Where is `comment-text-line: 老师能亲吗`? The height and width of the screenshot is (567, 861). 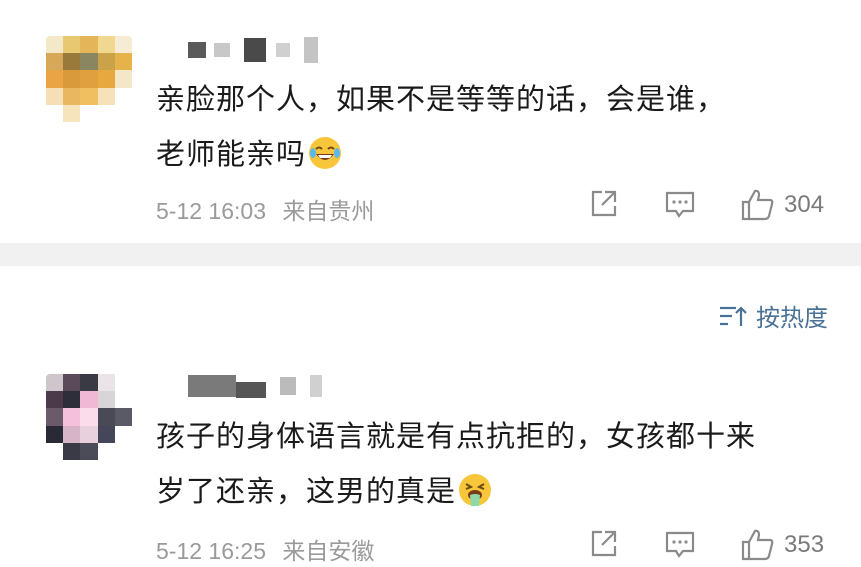
comment-text-line: 老师能亲吗 is located at coordinates (231, 154).